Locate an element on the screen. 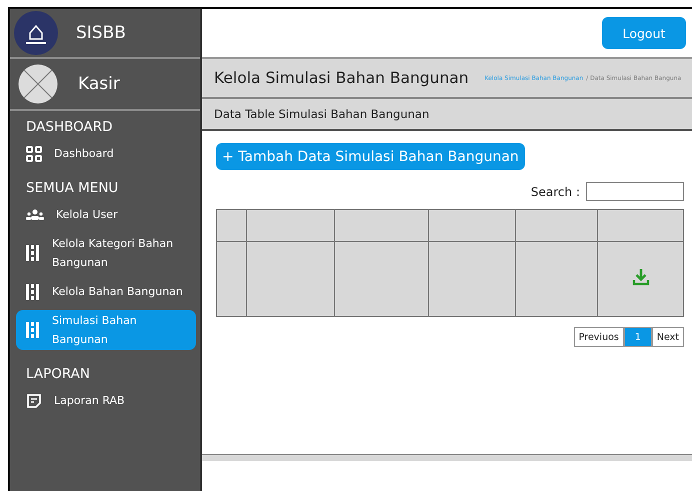 This screenshot has width=692, height=491. menu-heading: DASHBOARD is located at coordinates (69, 126).